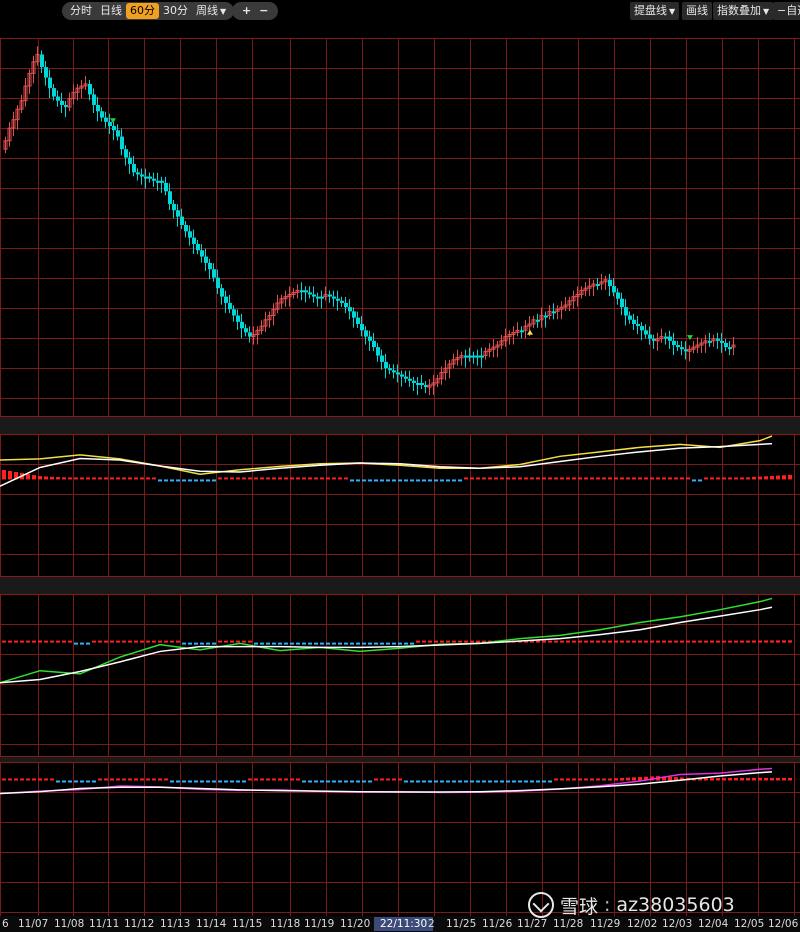 The image size is (800, 932). What do you see at coordinates (400, 425) in the screenshot?
I see `panel-separator` at bounding box center [400, 425].